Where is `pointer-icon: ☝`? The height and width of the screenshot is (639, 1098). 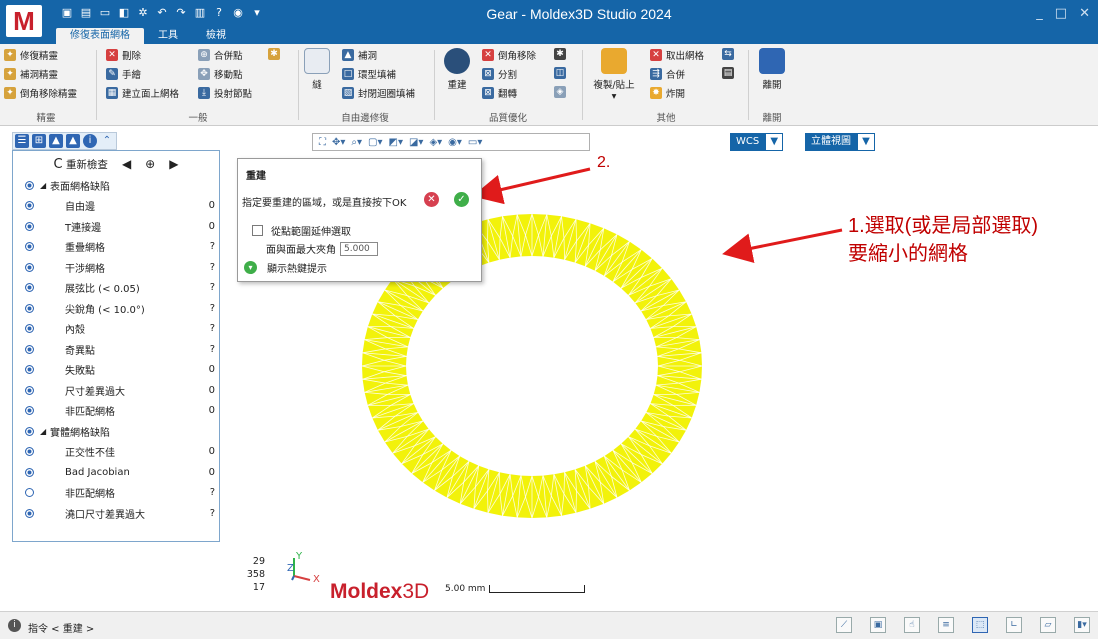
pointer-icon: ☝ is located at coordinates (912, 625).